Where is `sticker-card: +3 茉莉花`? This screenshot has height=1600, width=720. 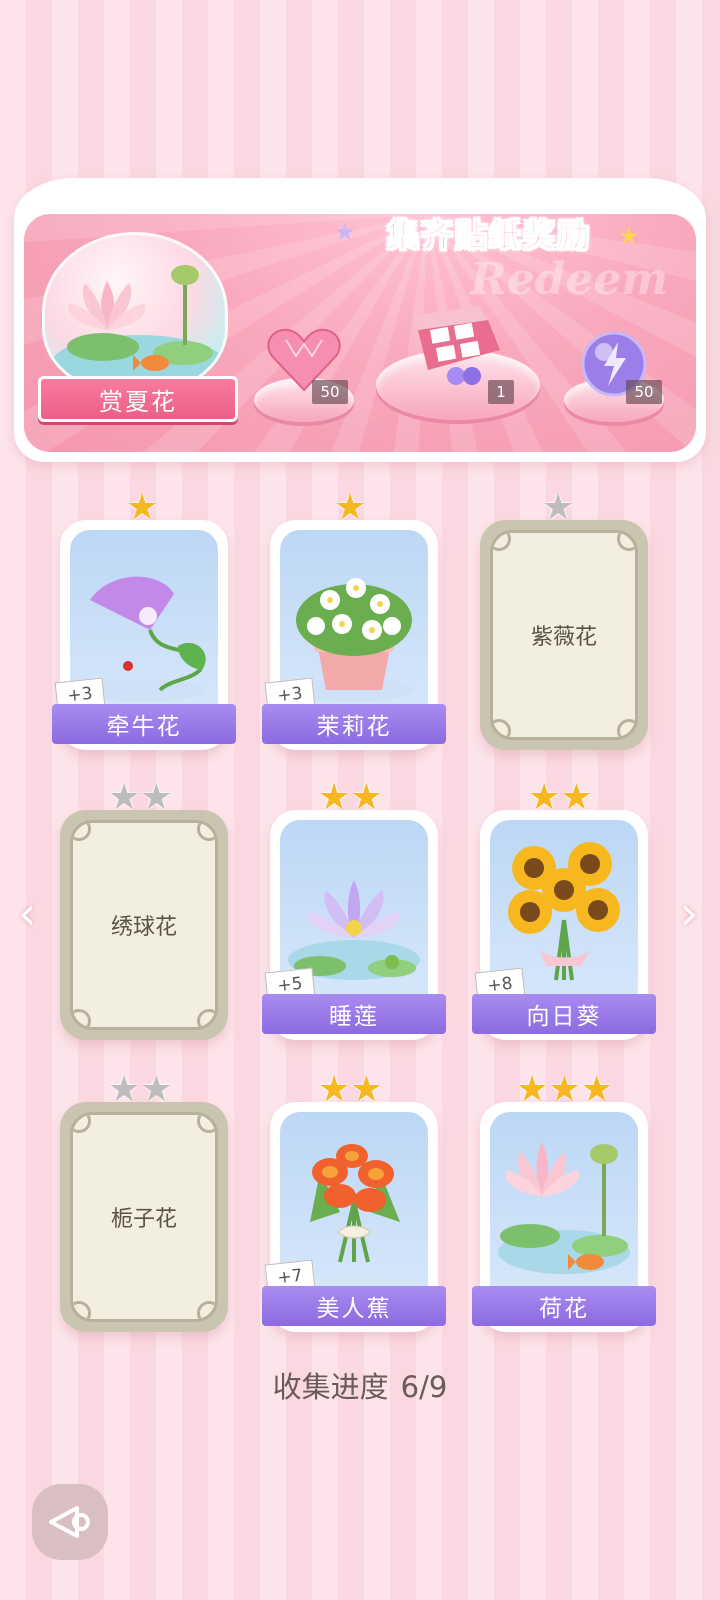 sticker-card: +3 茉莉花 is located at coordinates (354, 635).